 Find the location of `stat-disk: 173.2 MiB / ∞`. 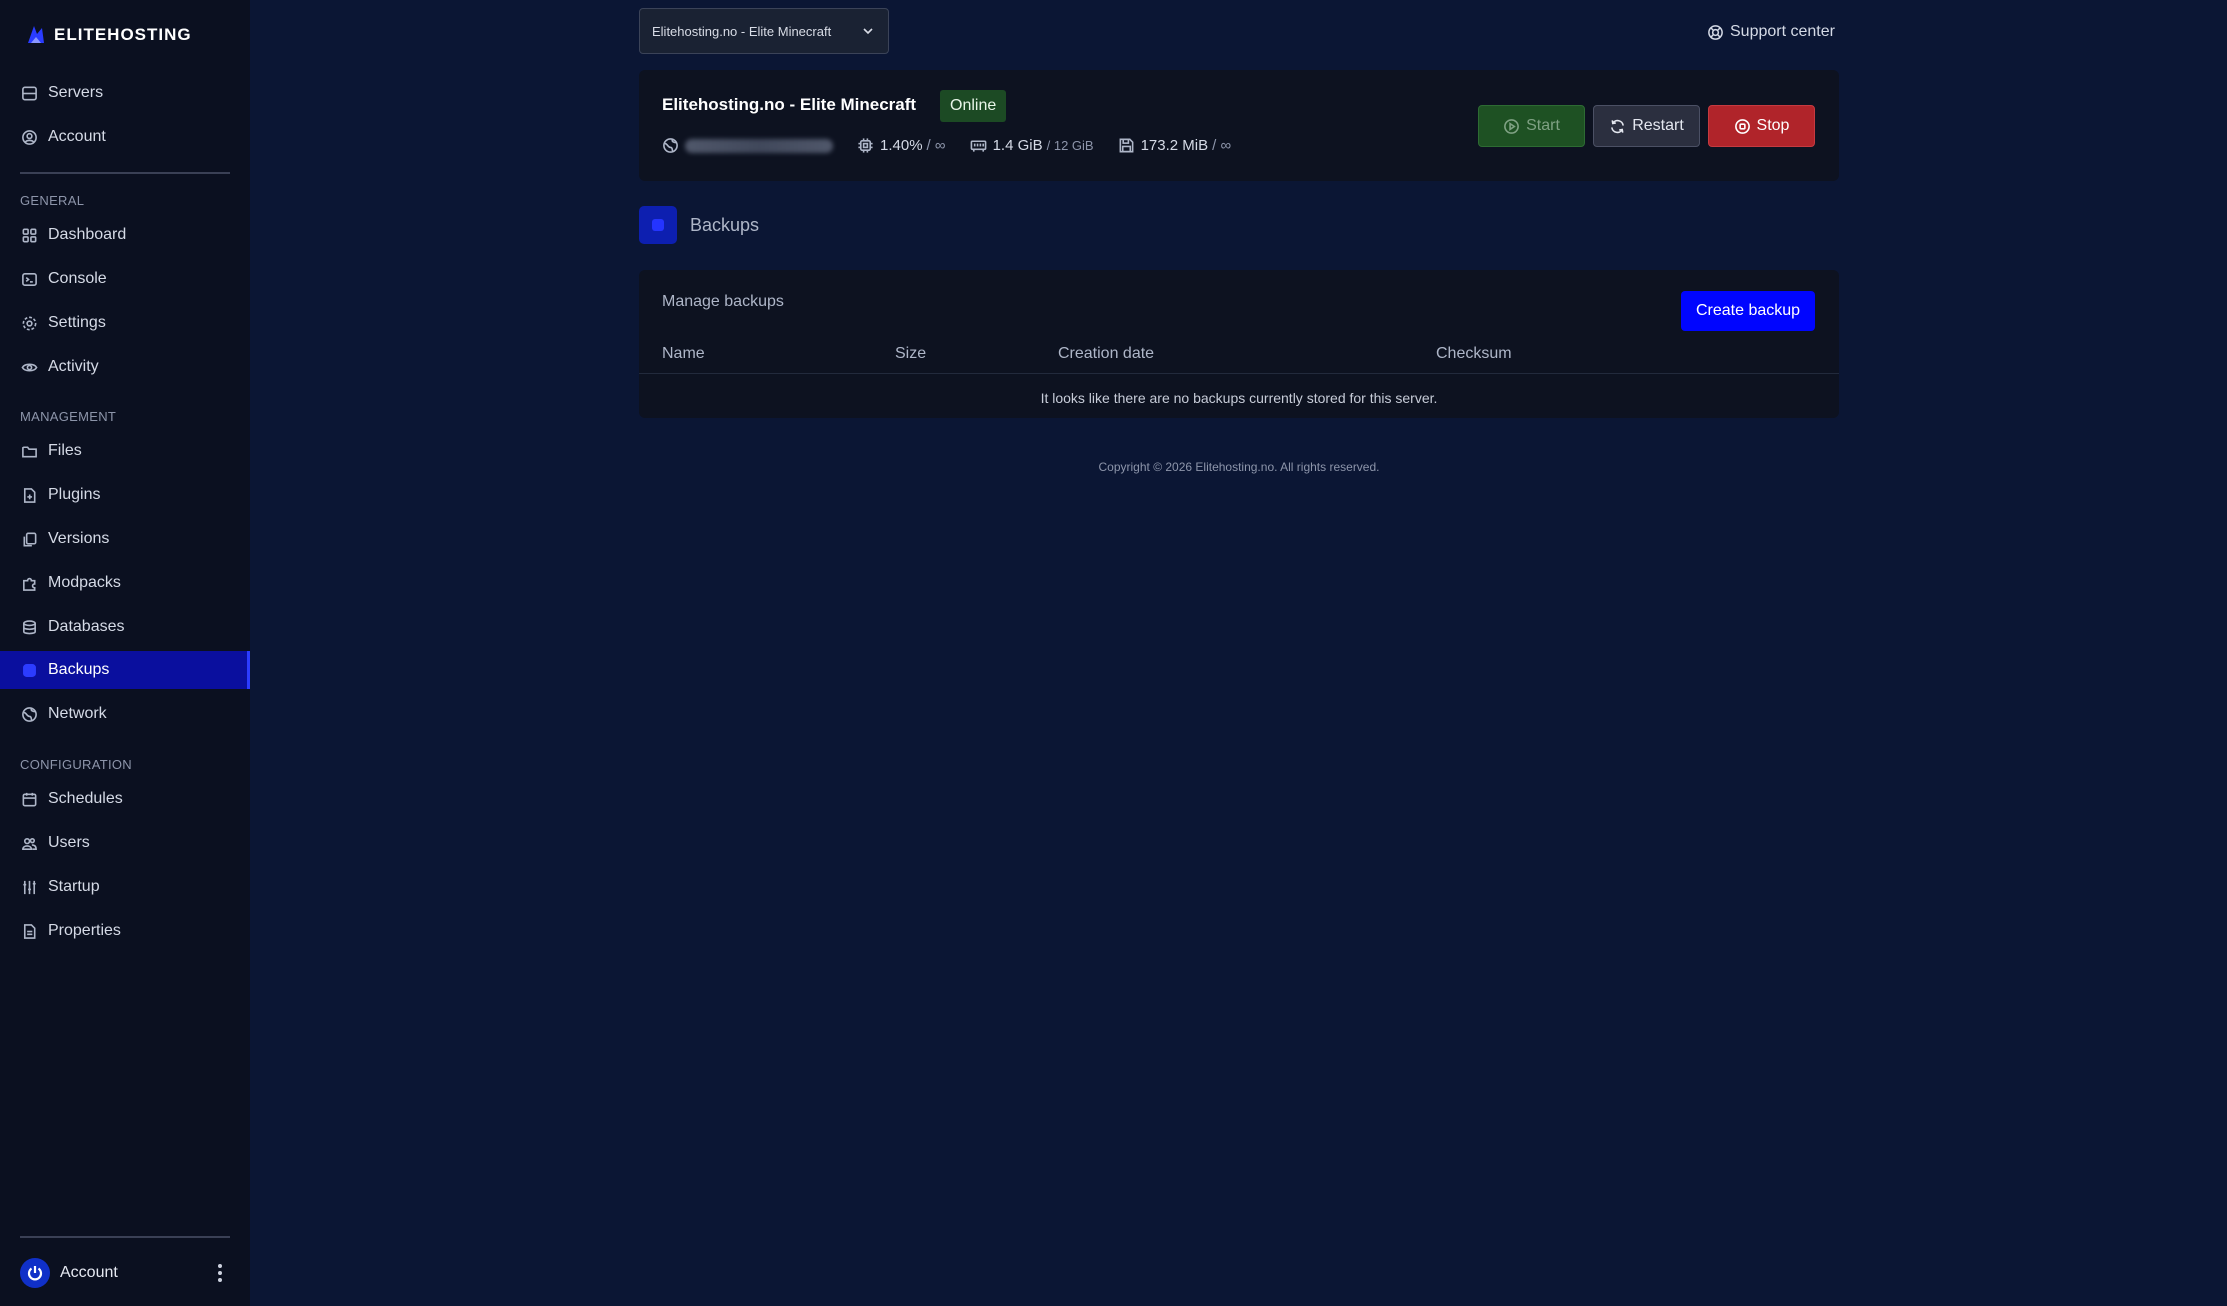

stat-disk: 173.2 MiB / ∞ is located at coordinates (1175, 145).